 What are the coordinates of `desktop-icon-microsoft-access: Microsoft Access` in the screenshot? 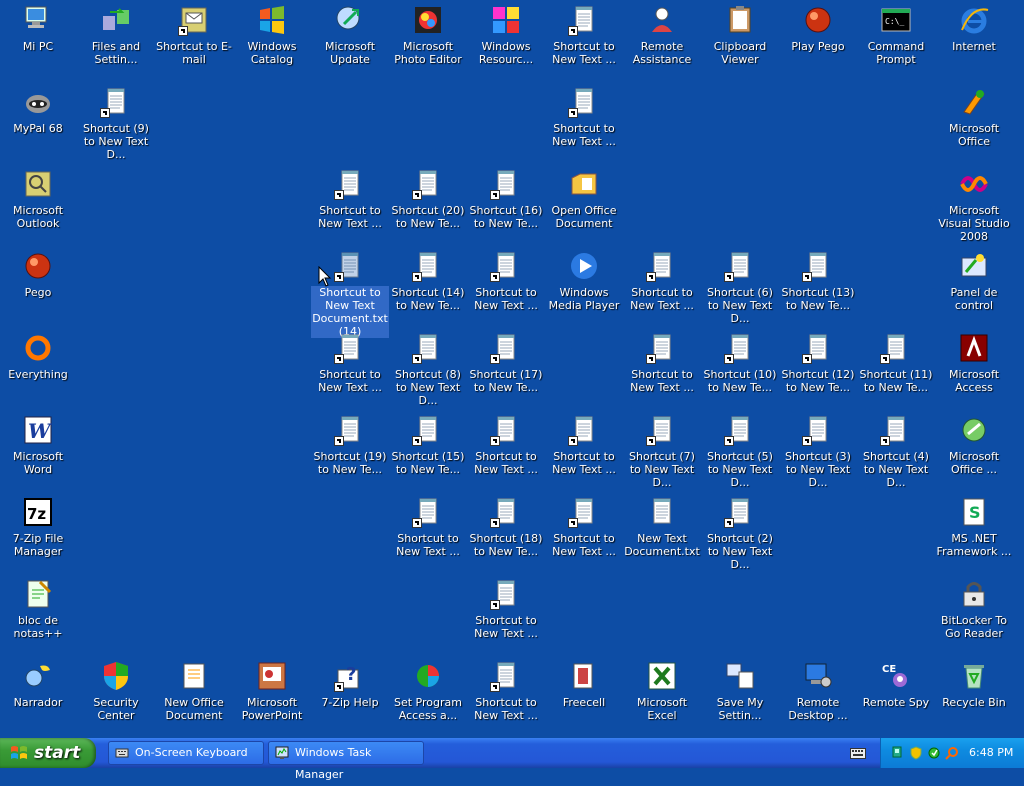 It's located at (974, 370).